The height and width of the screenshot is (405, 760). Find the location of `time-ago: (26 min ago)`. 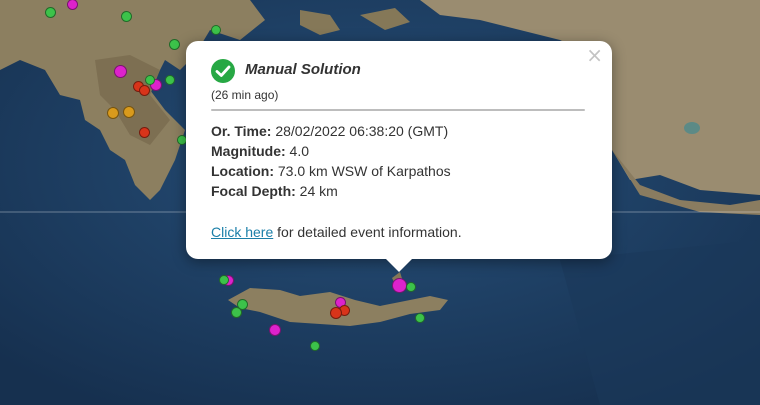

time-ago: (26 min ago) is located at coordinates (245, 95).